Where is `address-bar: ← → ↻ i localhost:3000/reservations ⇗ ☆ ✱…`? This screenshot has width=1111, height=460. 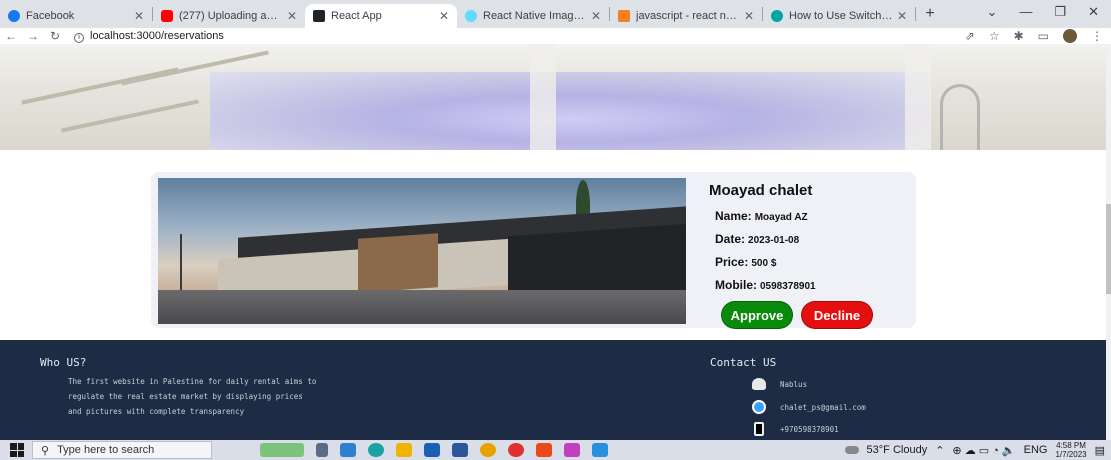 address-bar: ← → ↻ i localhost:3000/reservations ⇗ ☆ ✱… is located at coordinates (555, 36).